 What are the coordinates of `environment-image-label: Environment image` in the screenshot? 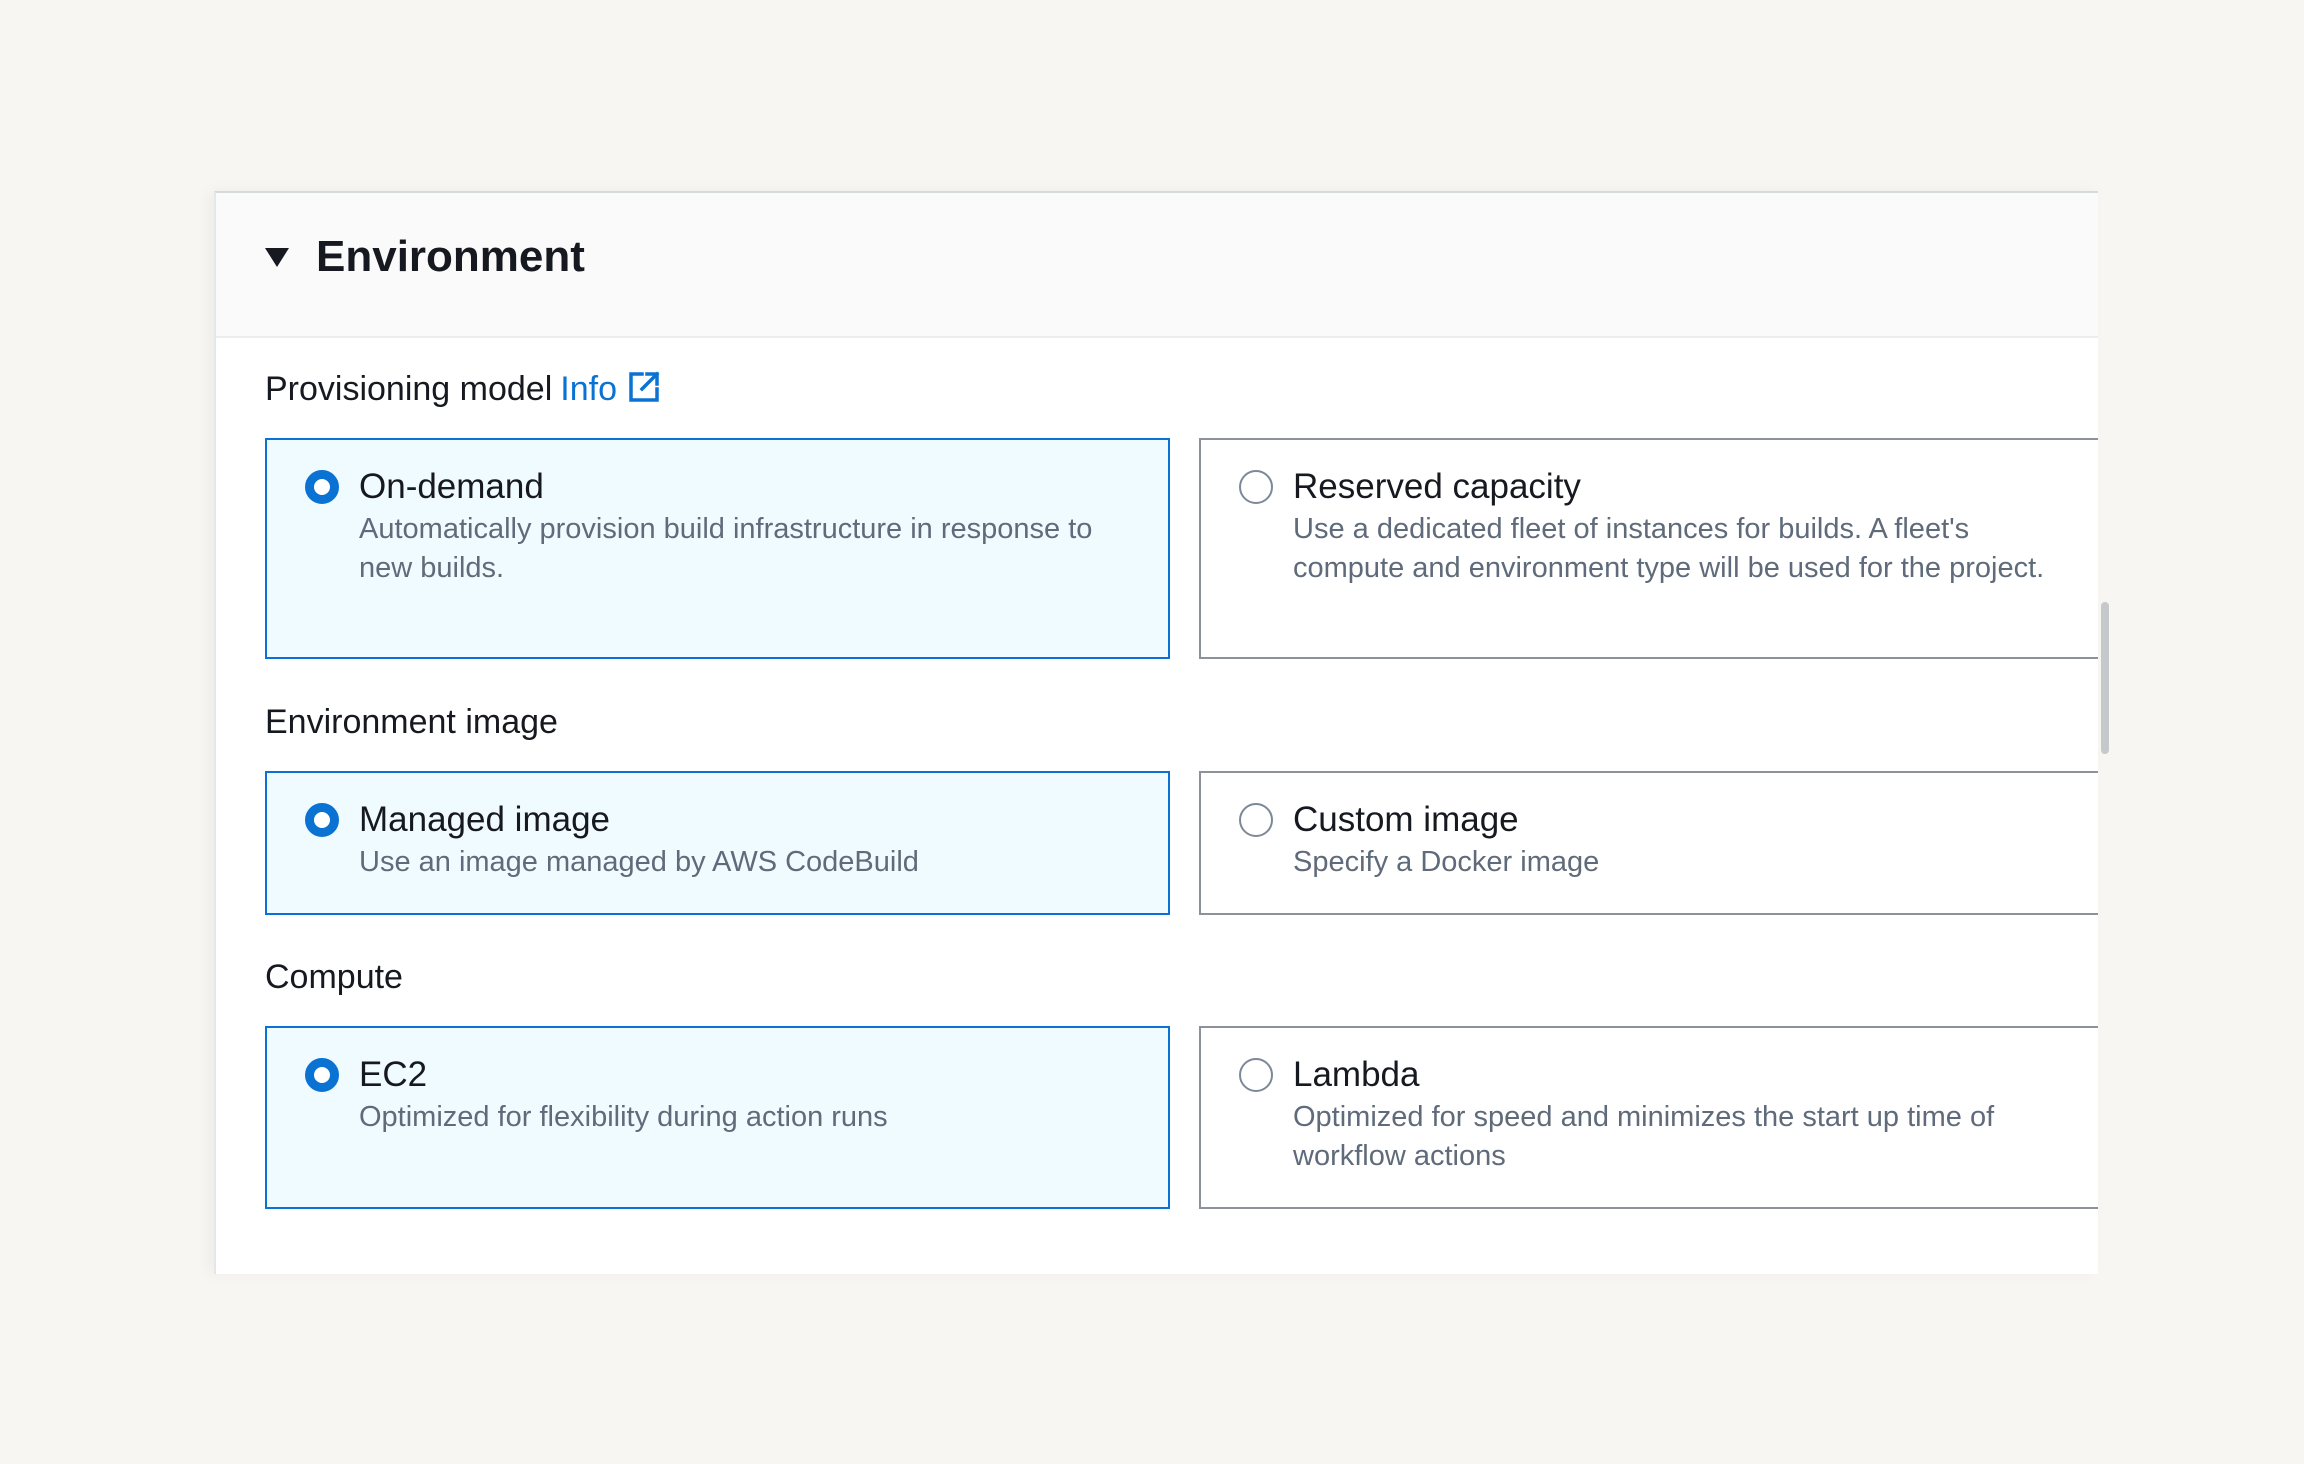 It's located at (411, 722).